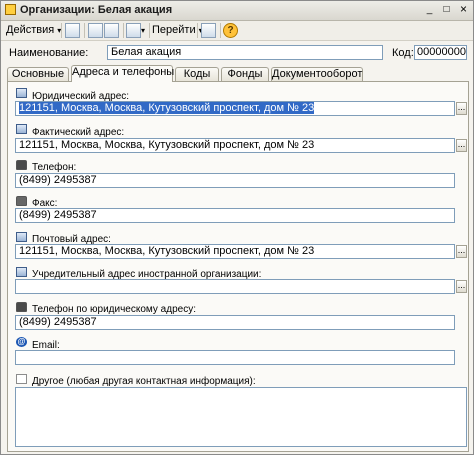  What do you see at coordinates (446, 10) in the screenshot?
I see `maximize-button: □` at bounding box center [446, 10].